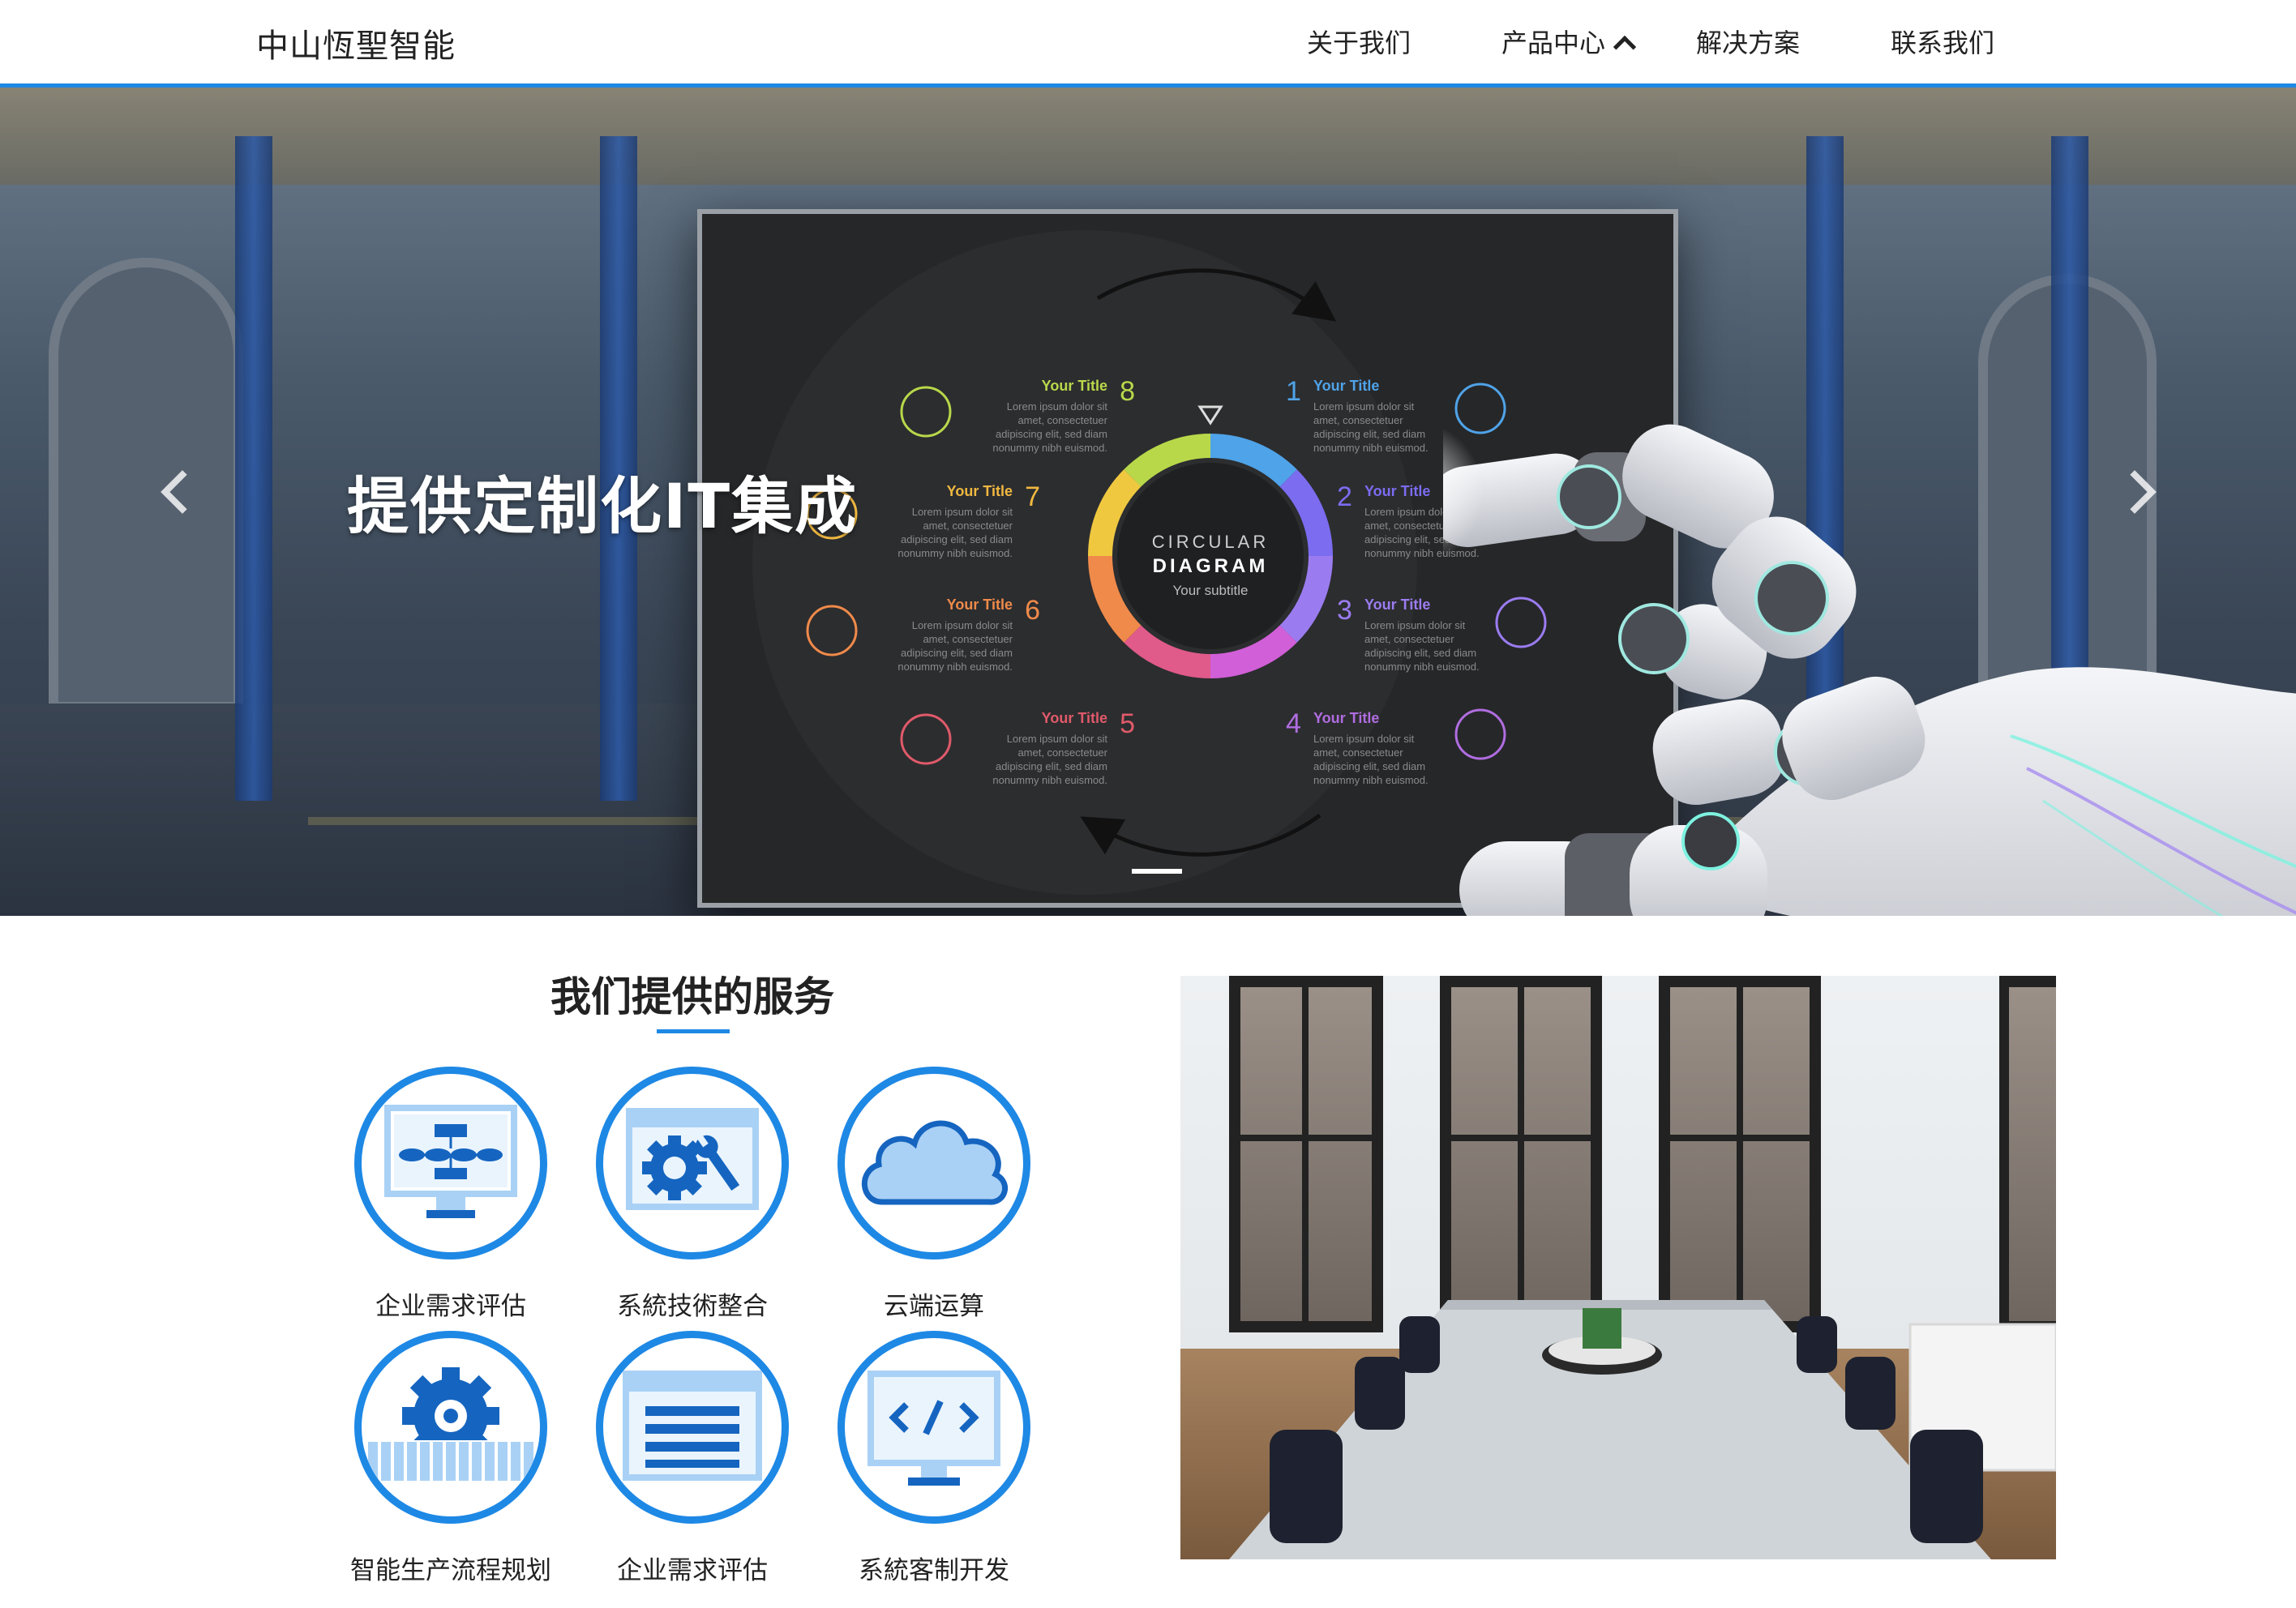 This screenshot has height=1608, width=2296. Describe the element at coordinates (1148, 44) in the screenshot. I see `navbar: 中山恆聖智能 关于我们 产品中心 解决方案 联系我们` at that location.